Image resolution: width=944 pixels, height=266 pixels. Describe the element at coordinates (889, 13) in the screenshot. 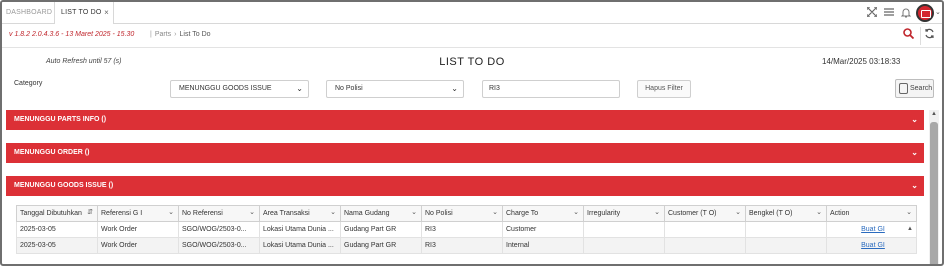

I see `menu-icon` at that location.